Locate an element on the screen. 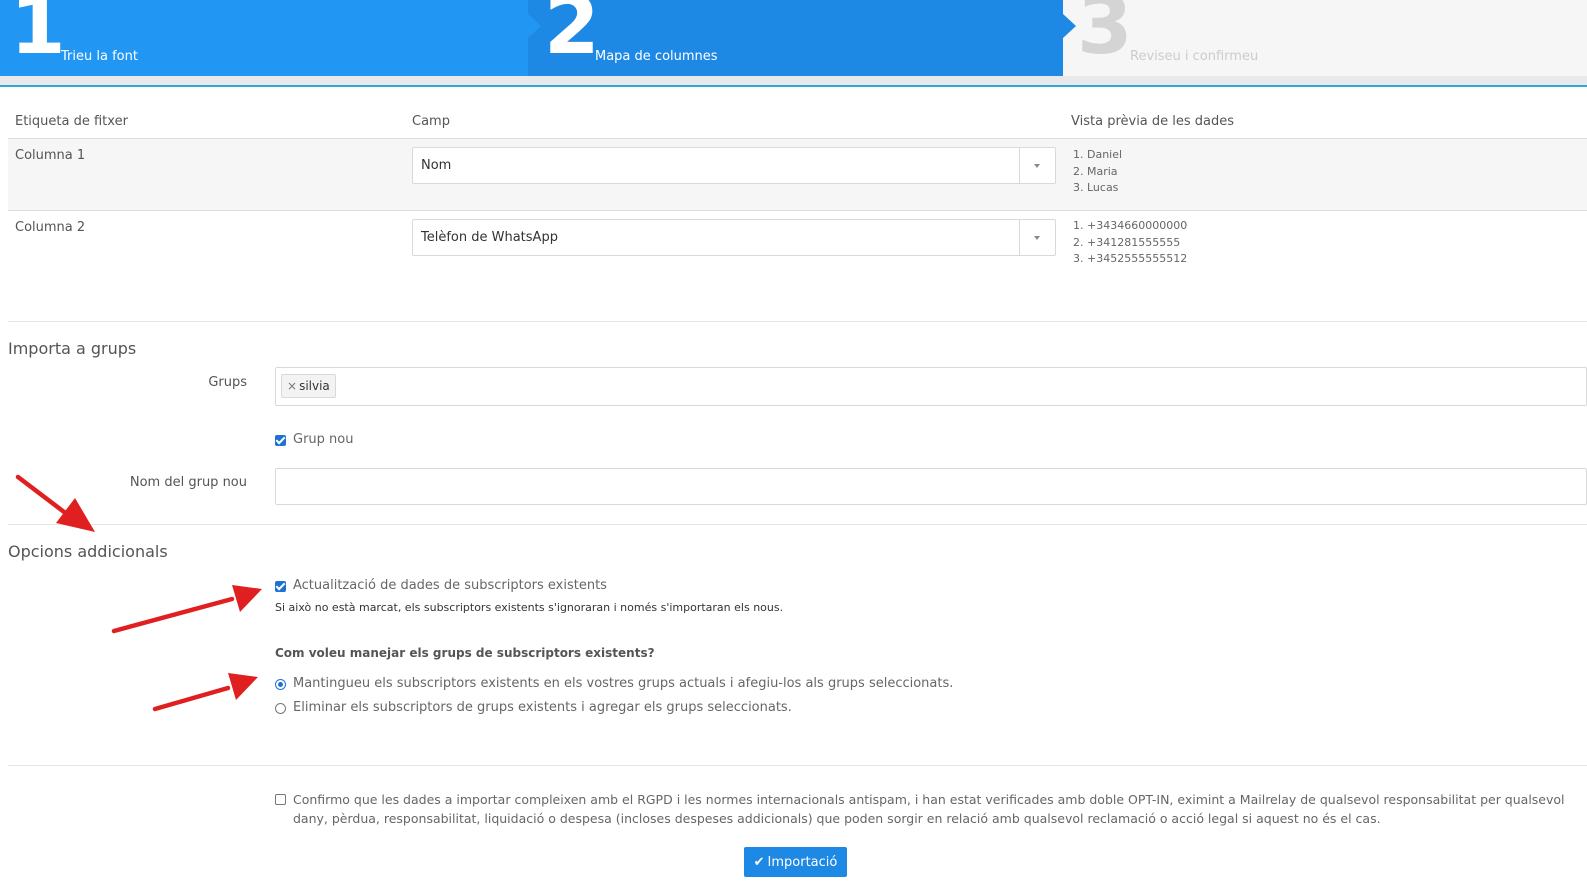  section-title-options: Opcions addicionals is located at coordinates (88, 551).